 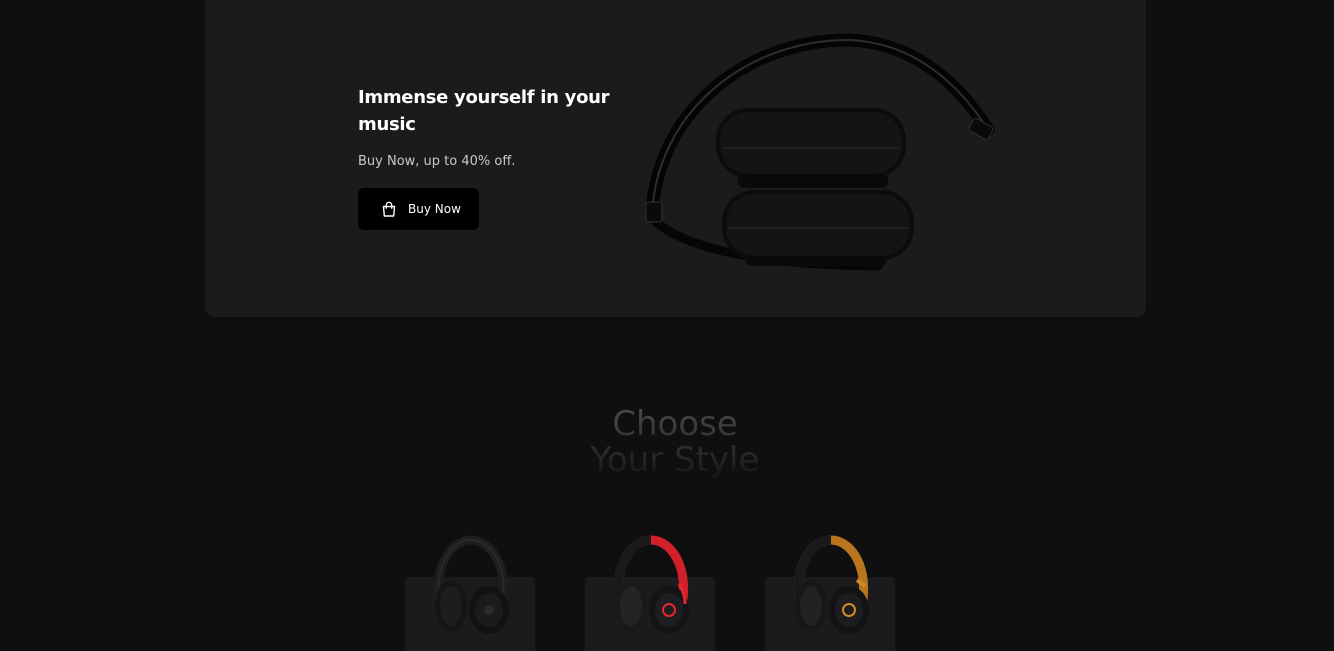 What do you see at coordinates (471, 586) in the screenshot?
I see `black-headphones-image` at bounding box center [471, 586].